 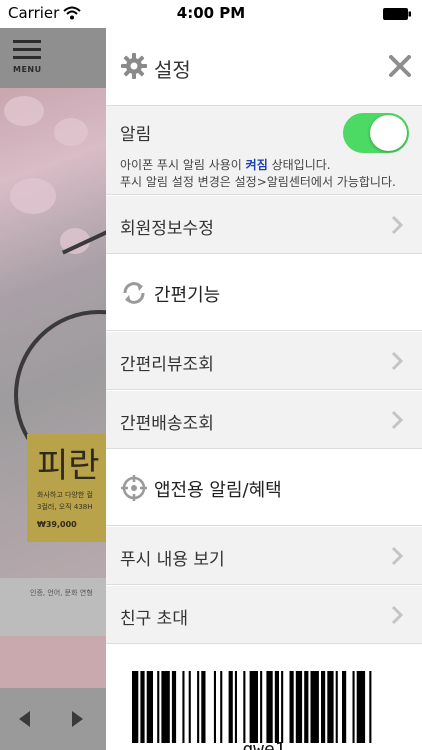 I want to click on invite-friend-label: 친구 초대, so click(x=154, y=619).